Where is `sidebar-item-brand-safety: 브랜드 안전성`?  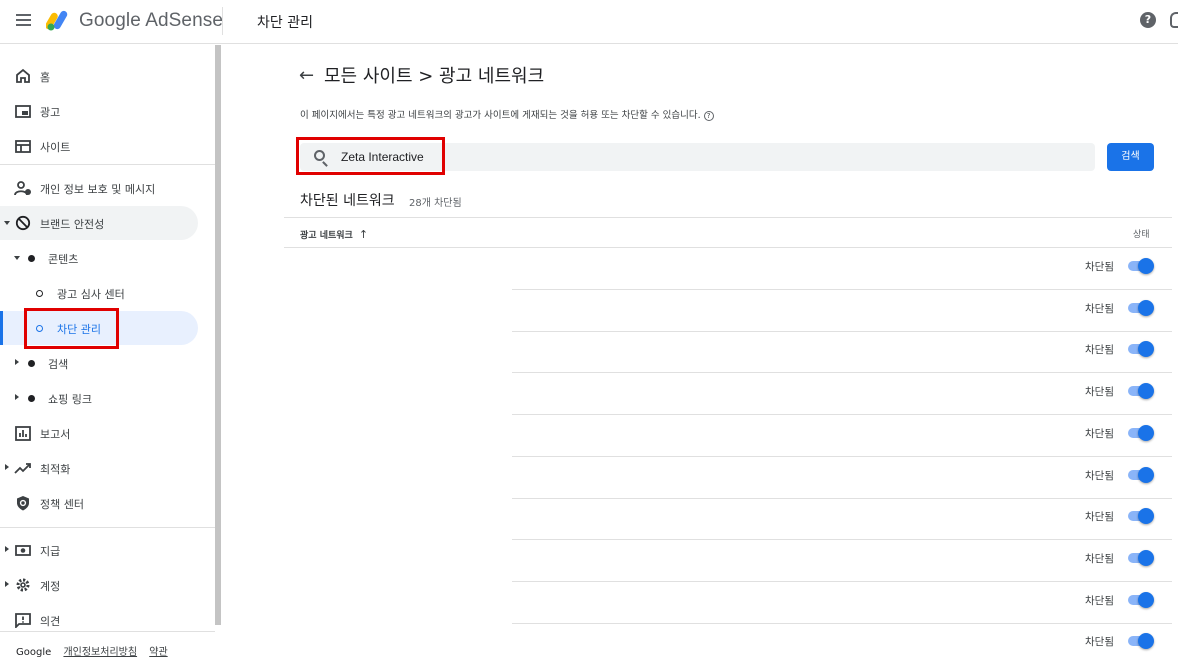
sidebar-item-brand-safety: 브랜드 안전성 is located at coordinates (99, 223).